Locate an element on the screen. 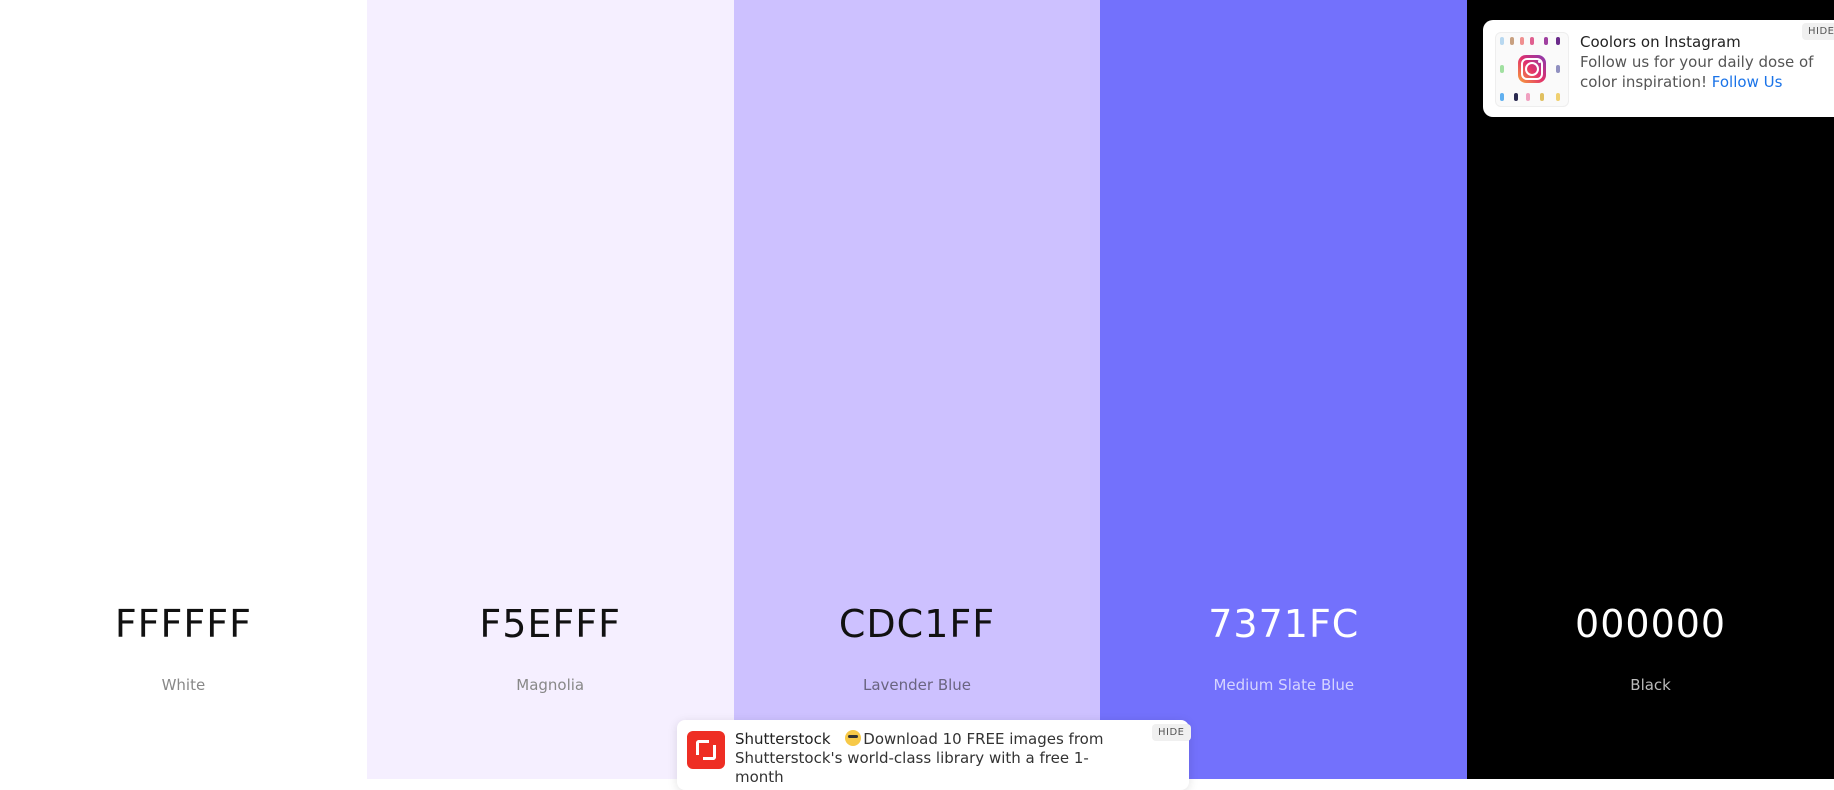  instagram-popup-title: Coolors on Instagram is located at coordinates (1660, 42).